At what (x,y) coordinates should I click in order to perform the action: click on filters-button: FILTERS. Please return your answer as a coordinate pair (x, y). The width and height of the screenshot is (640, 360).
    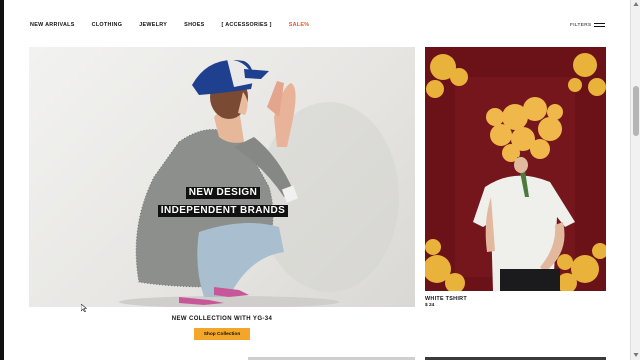
    Looking at the image, I should click on (580, 25).